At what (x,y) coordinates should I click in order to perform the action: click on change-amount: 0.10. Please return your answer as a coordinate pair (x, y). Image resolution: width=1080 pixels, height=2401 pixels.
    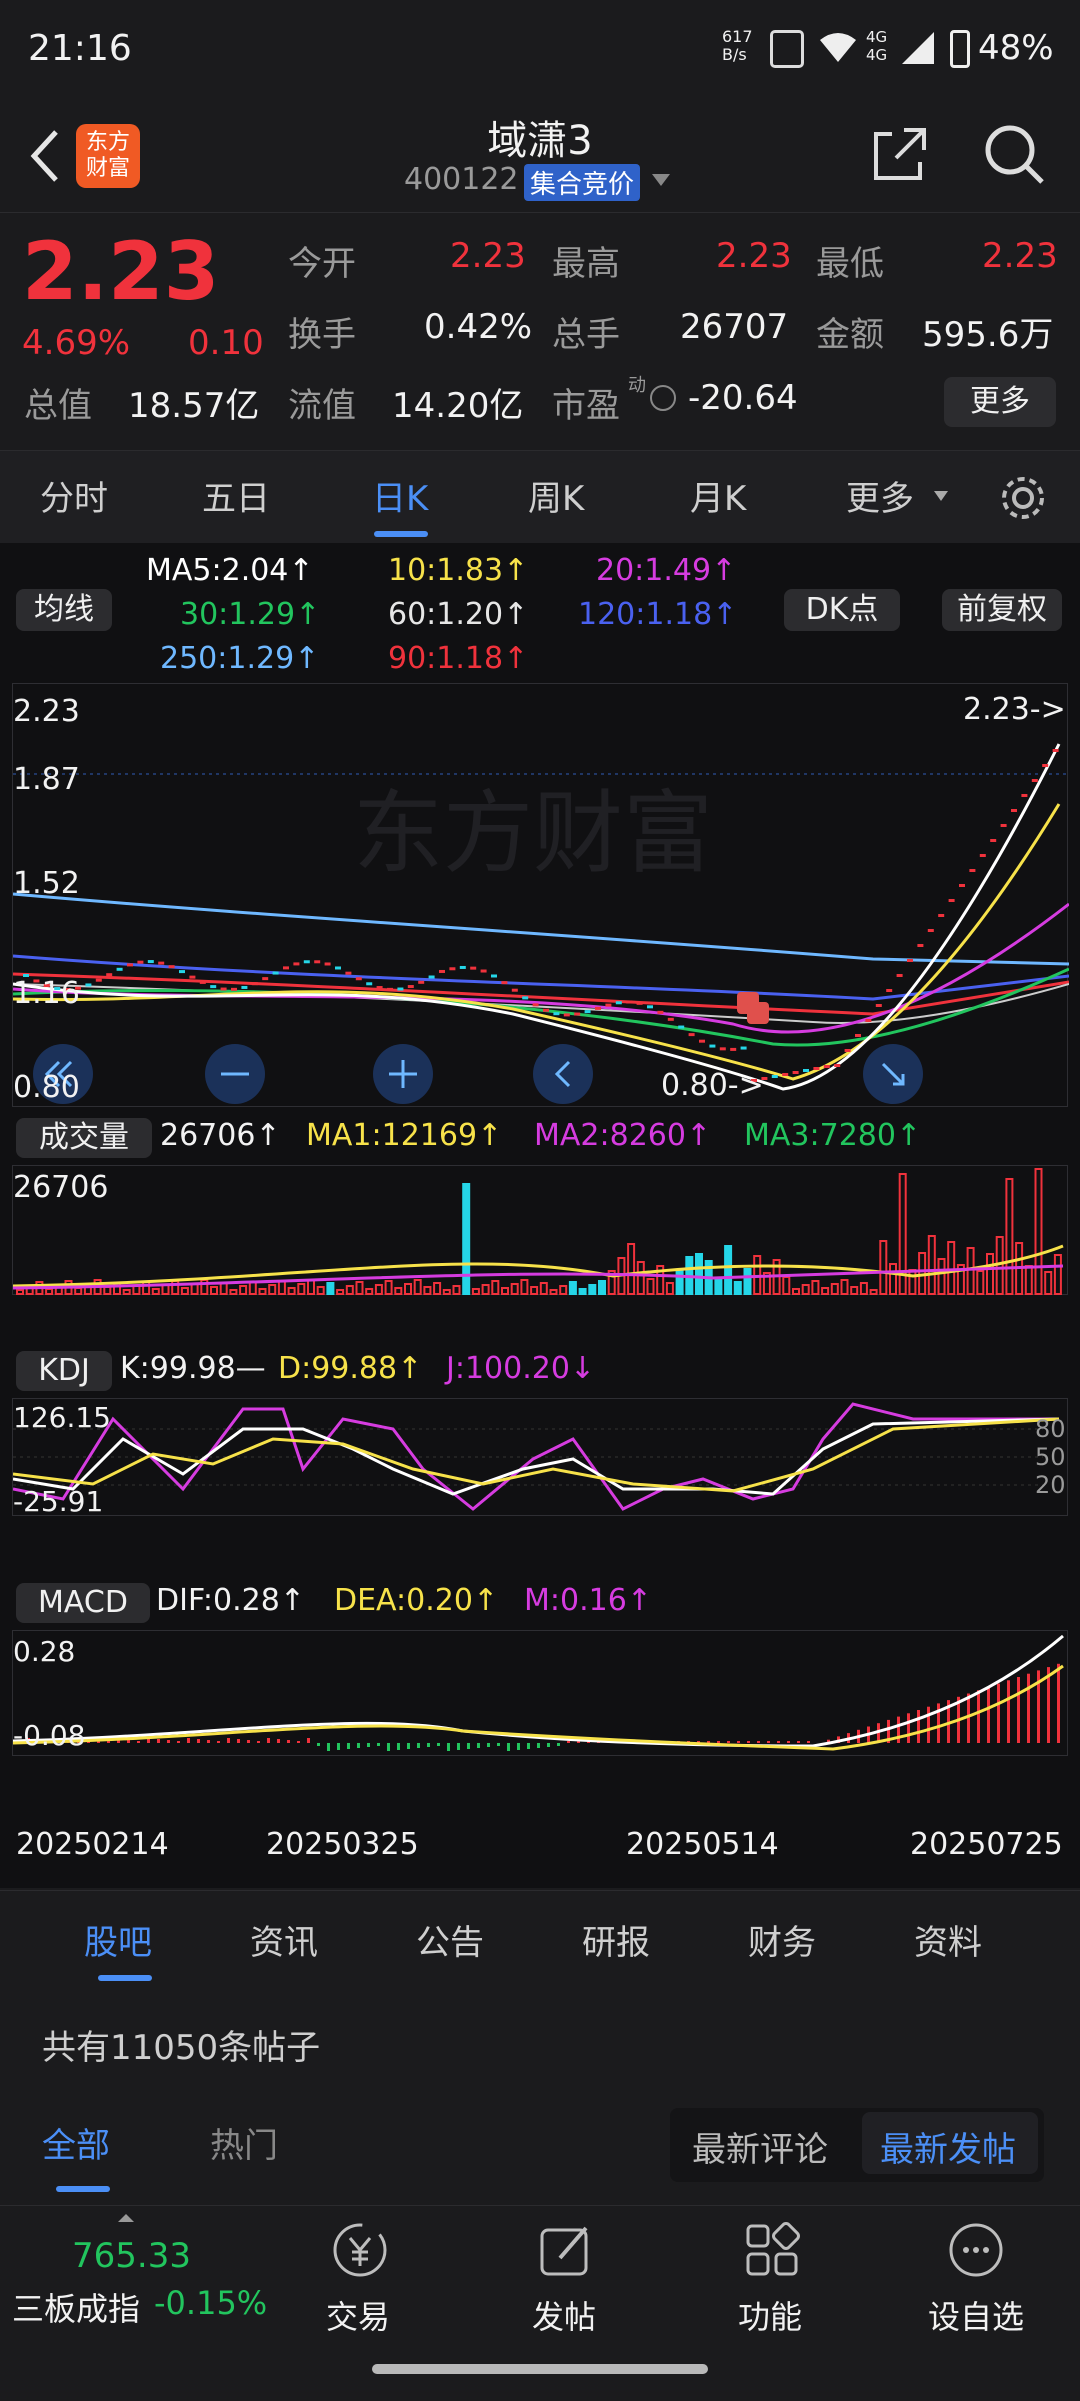
    Looking at the image, I should click on (226, 343).